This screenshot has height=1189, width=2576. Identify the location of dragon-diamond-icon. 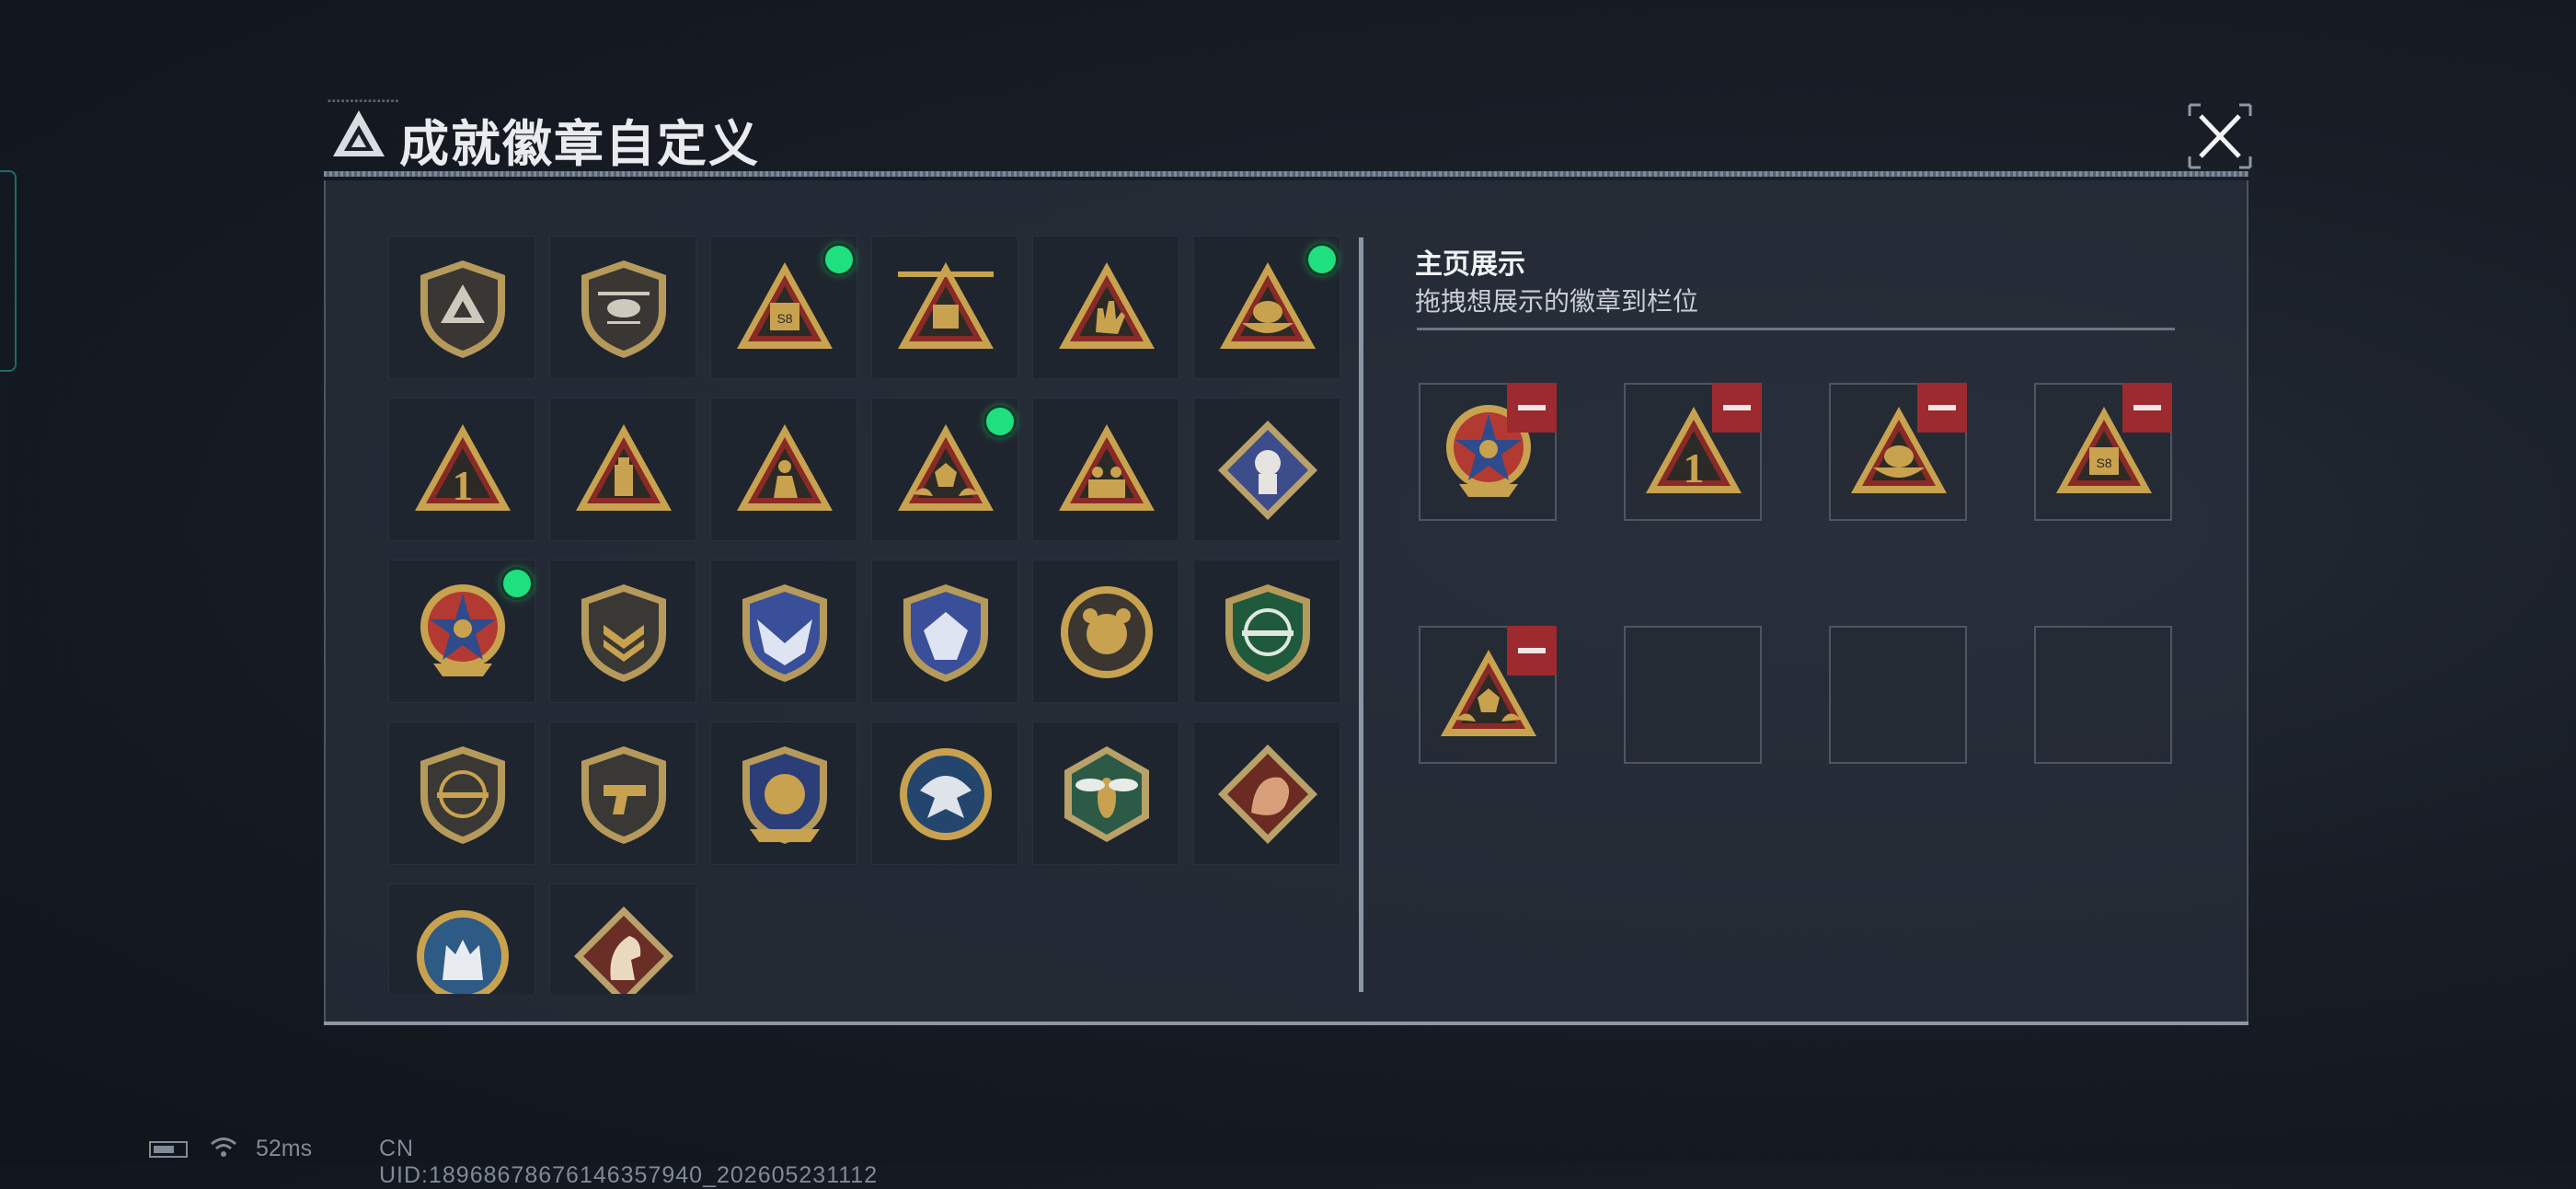
(1267, 794).